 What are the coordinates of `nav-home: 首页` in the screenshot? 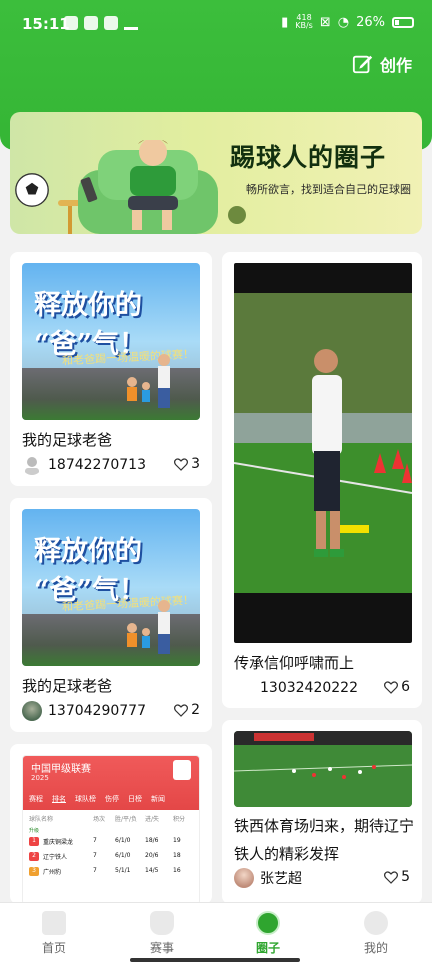 It's located at (54, 933).